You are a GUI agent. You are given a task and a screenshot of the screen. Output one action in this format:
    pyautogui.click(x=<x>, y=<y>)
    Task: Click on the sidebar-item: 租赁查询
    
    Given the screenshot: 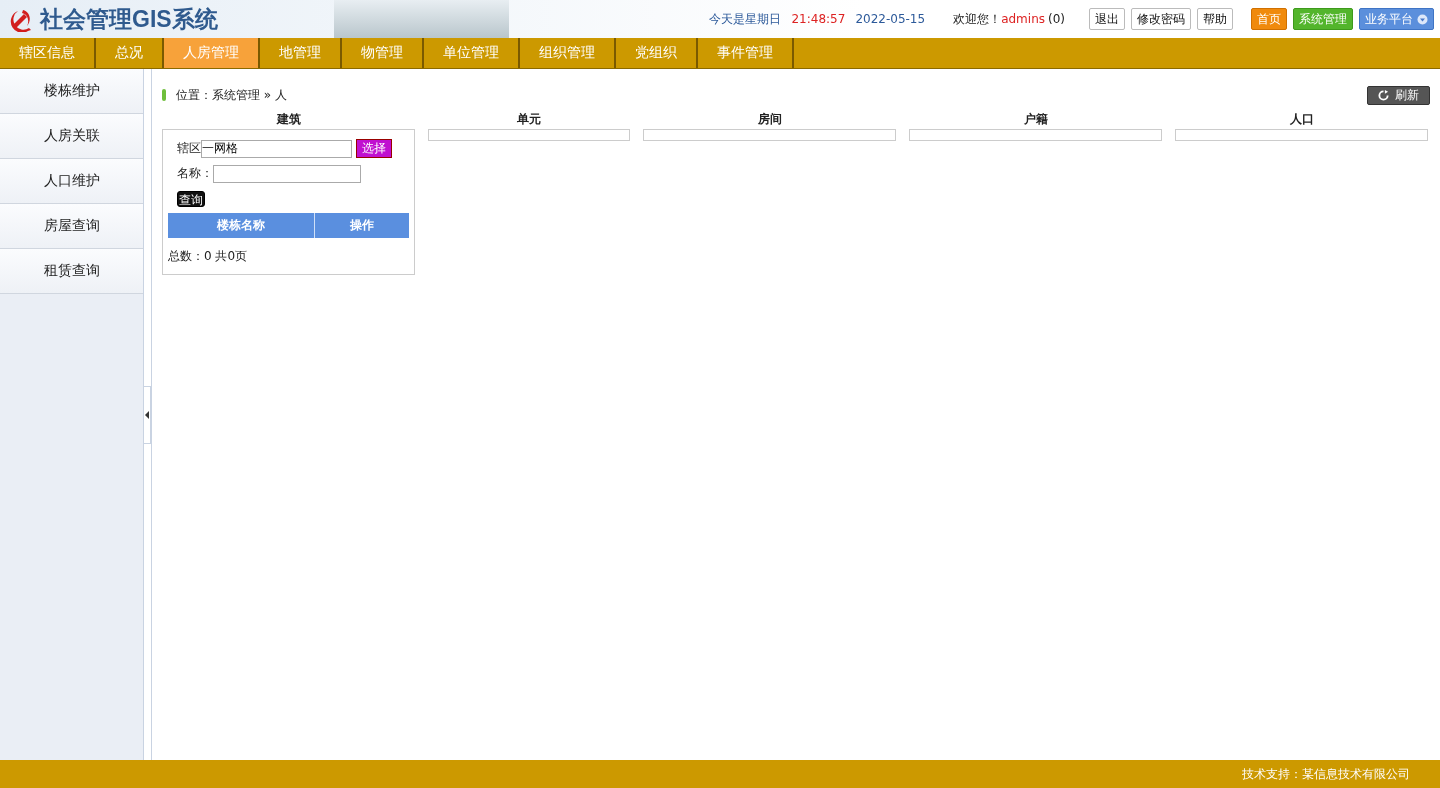 What is the action you would take?
    pyautogui.click(x=71, y=271)
    